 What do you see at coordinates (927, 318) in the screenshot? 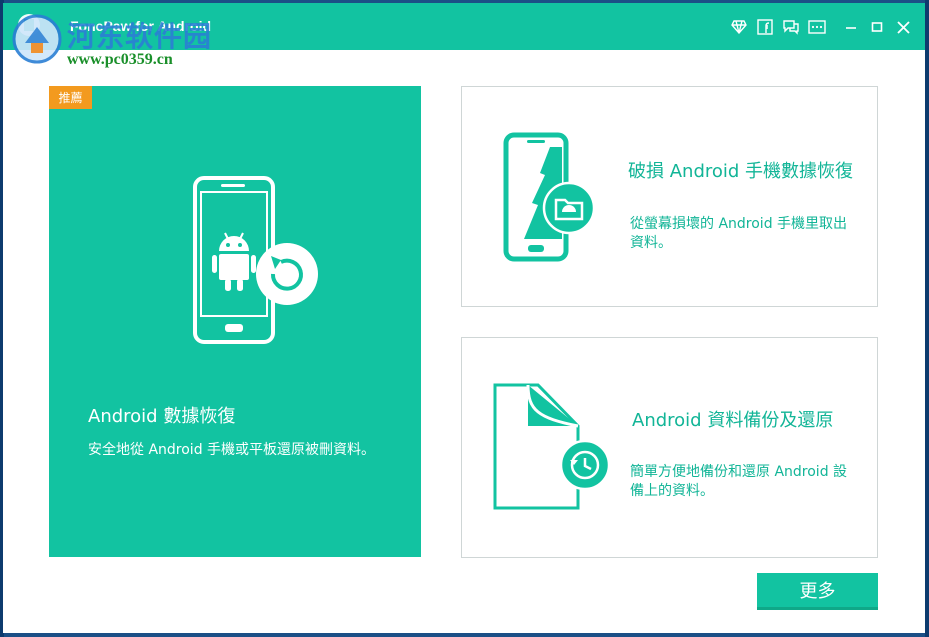
I see `desktop-edge-right` at bounding box center [927, 318].